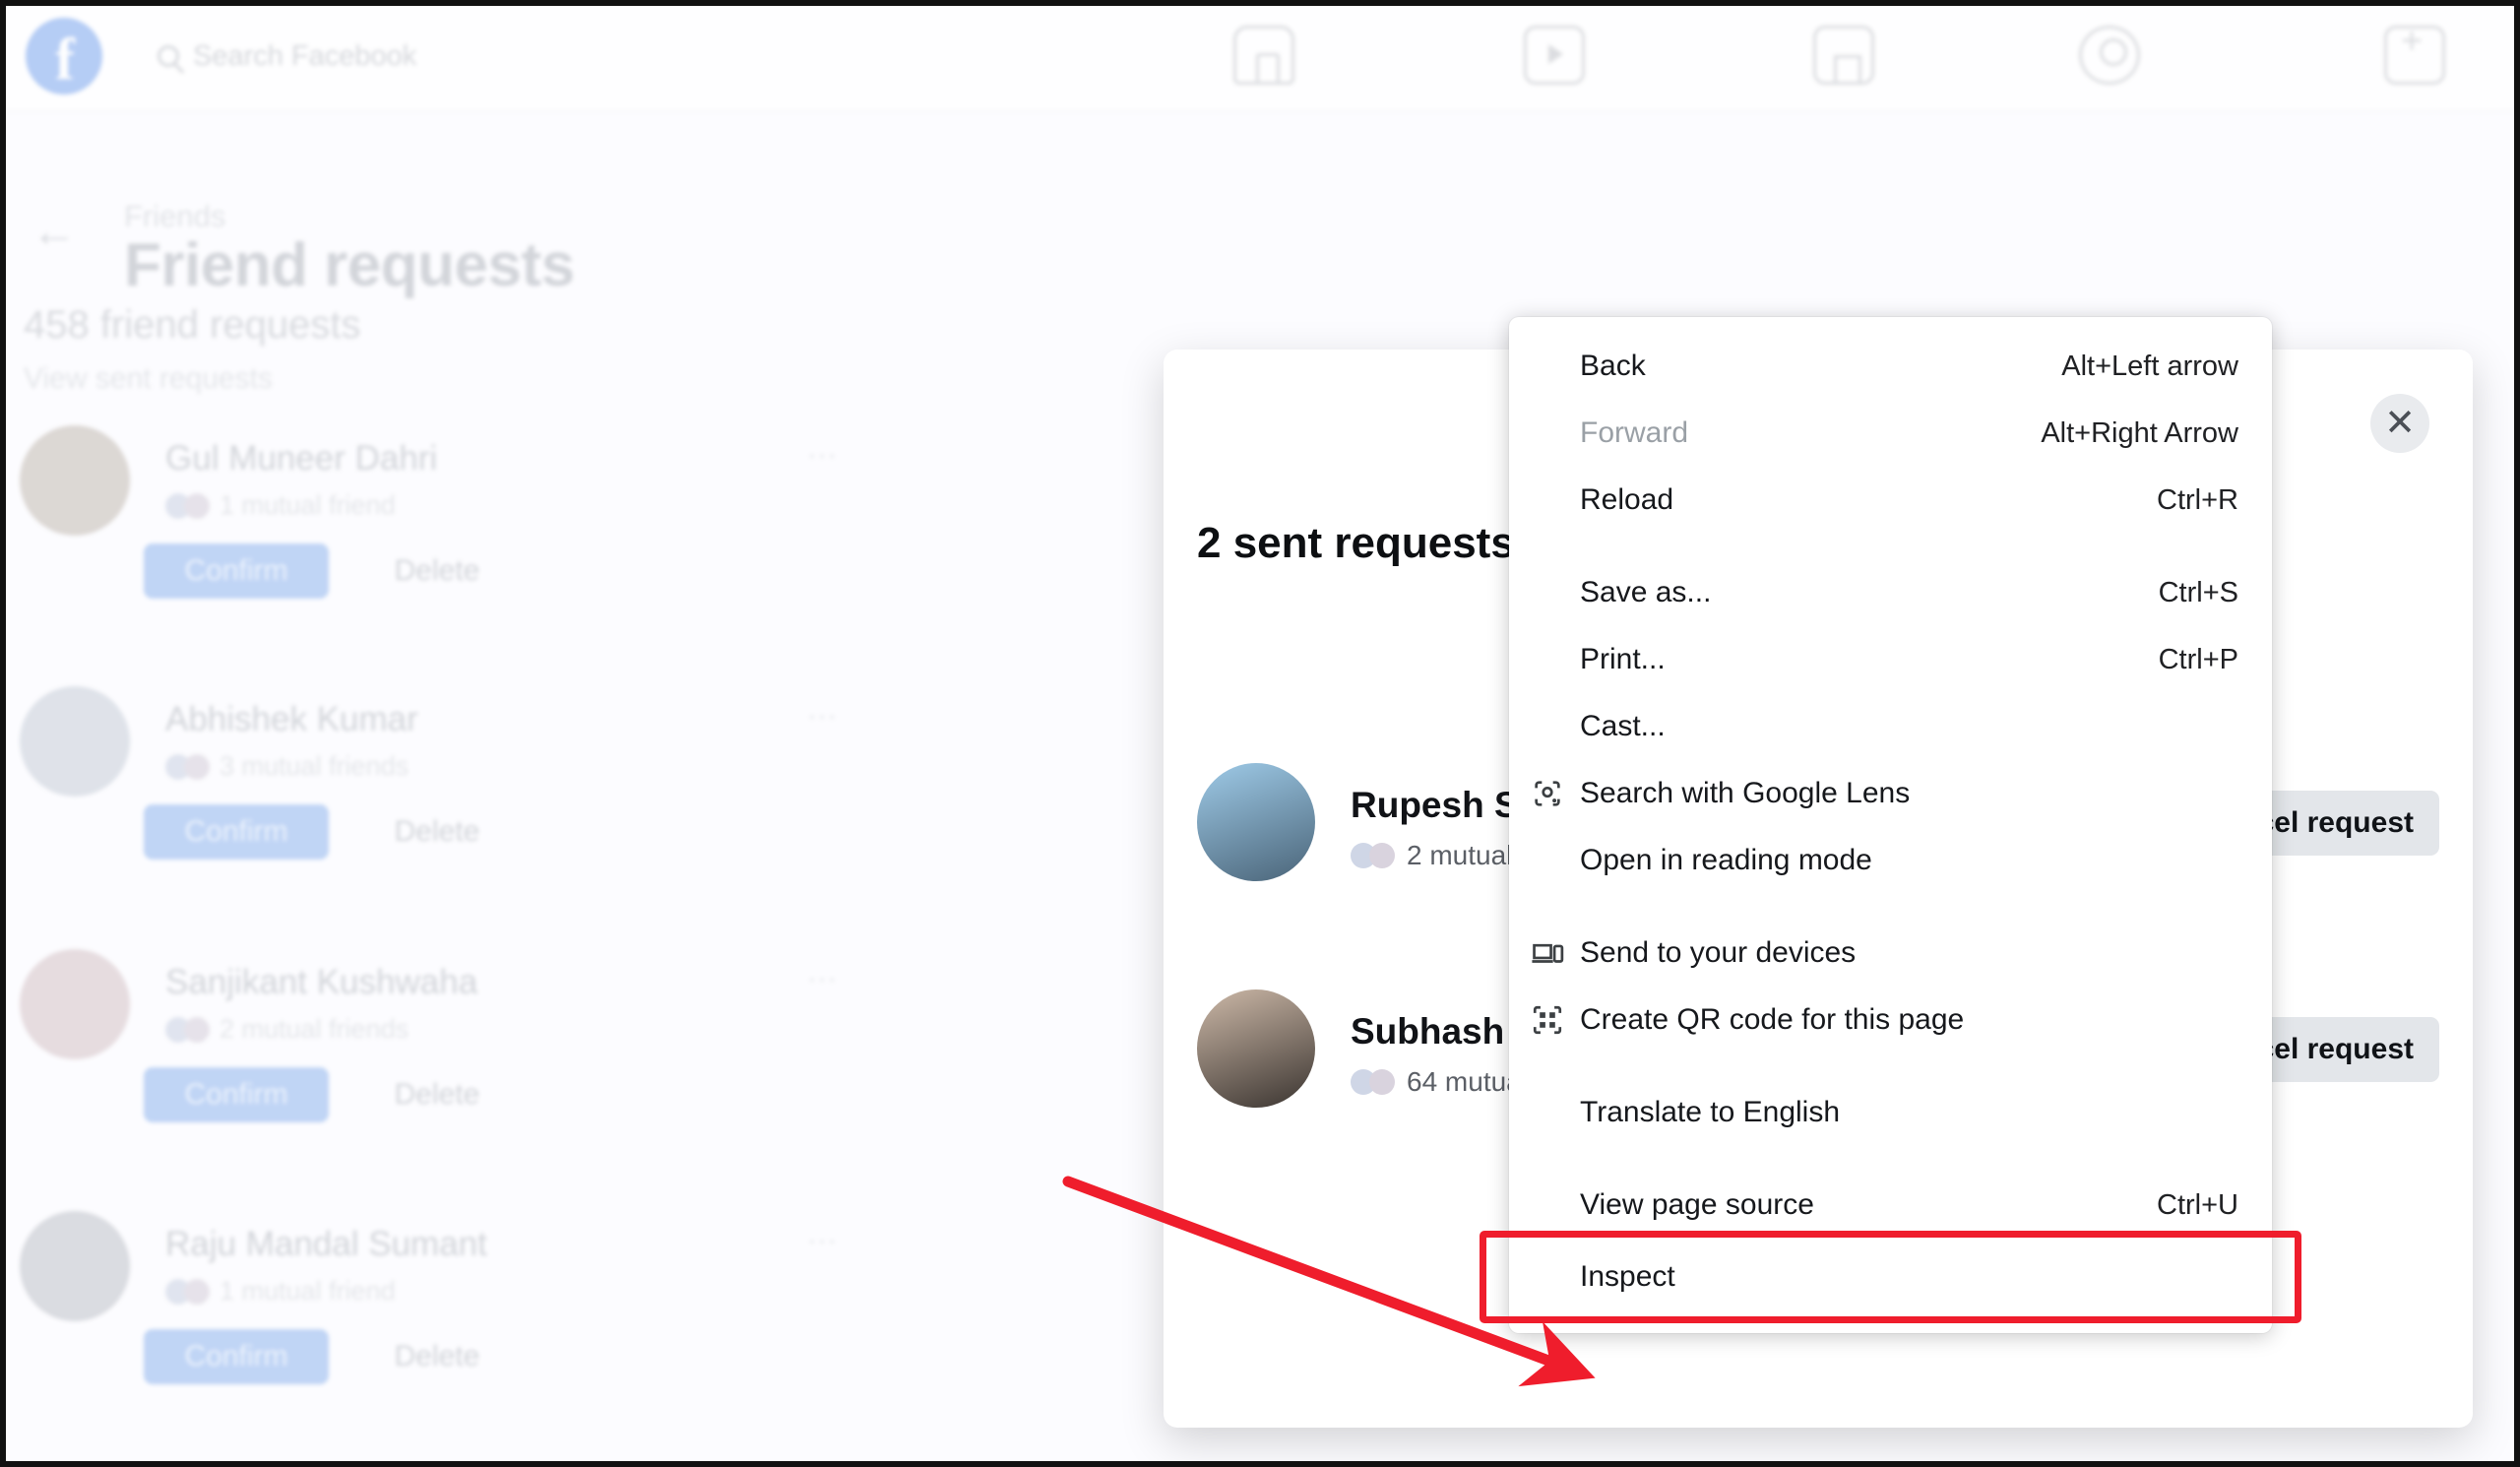 This screenshot has width=2520, height=1467. I want to click on search-input: Search Facebook, so click(364, 56).